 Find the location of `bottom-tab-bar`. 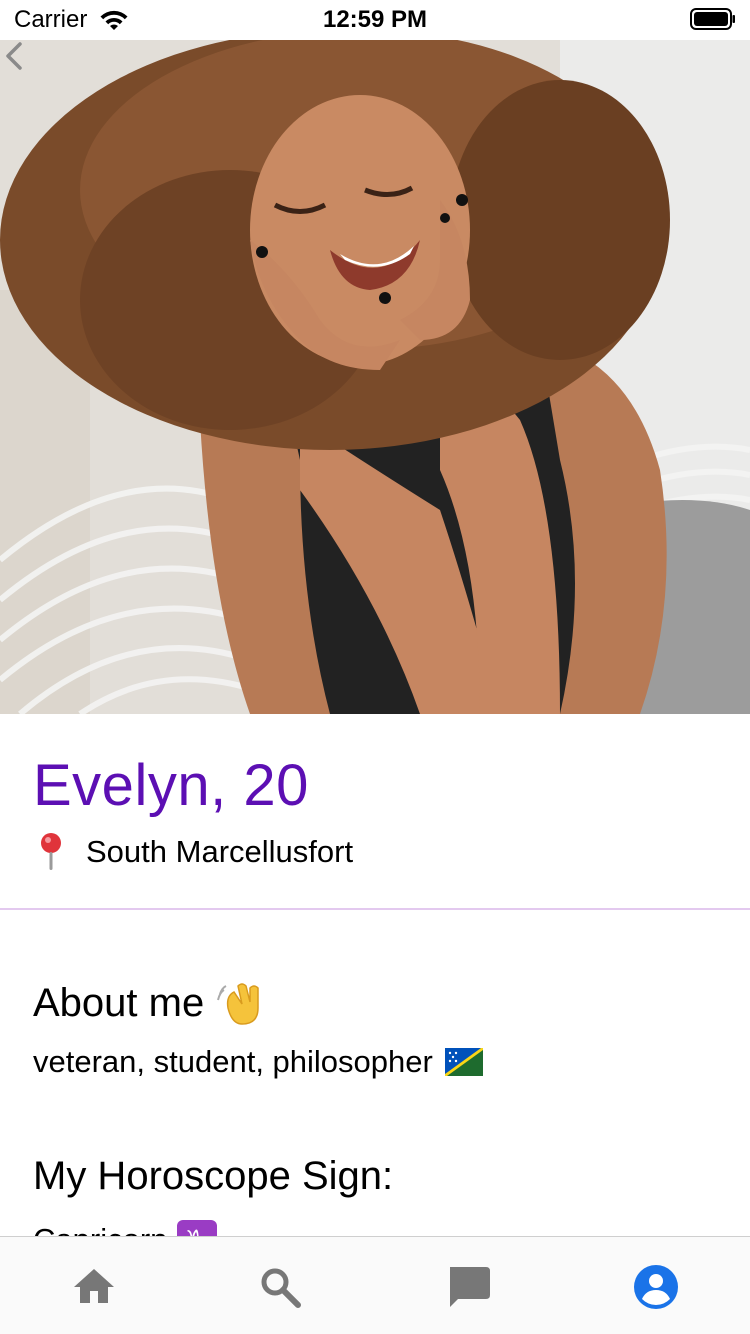

bottom-tab-bar is located at coordinates (375, 1285).